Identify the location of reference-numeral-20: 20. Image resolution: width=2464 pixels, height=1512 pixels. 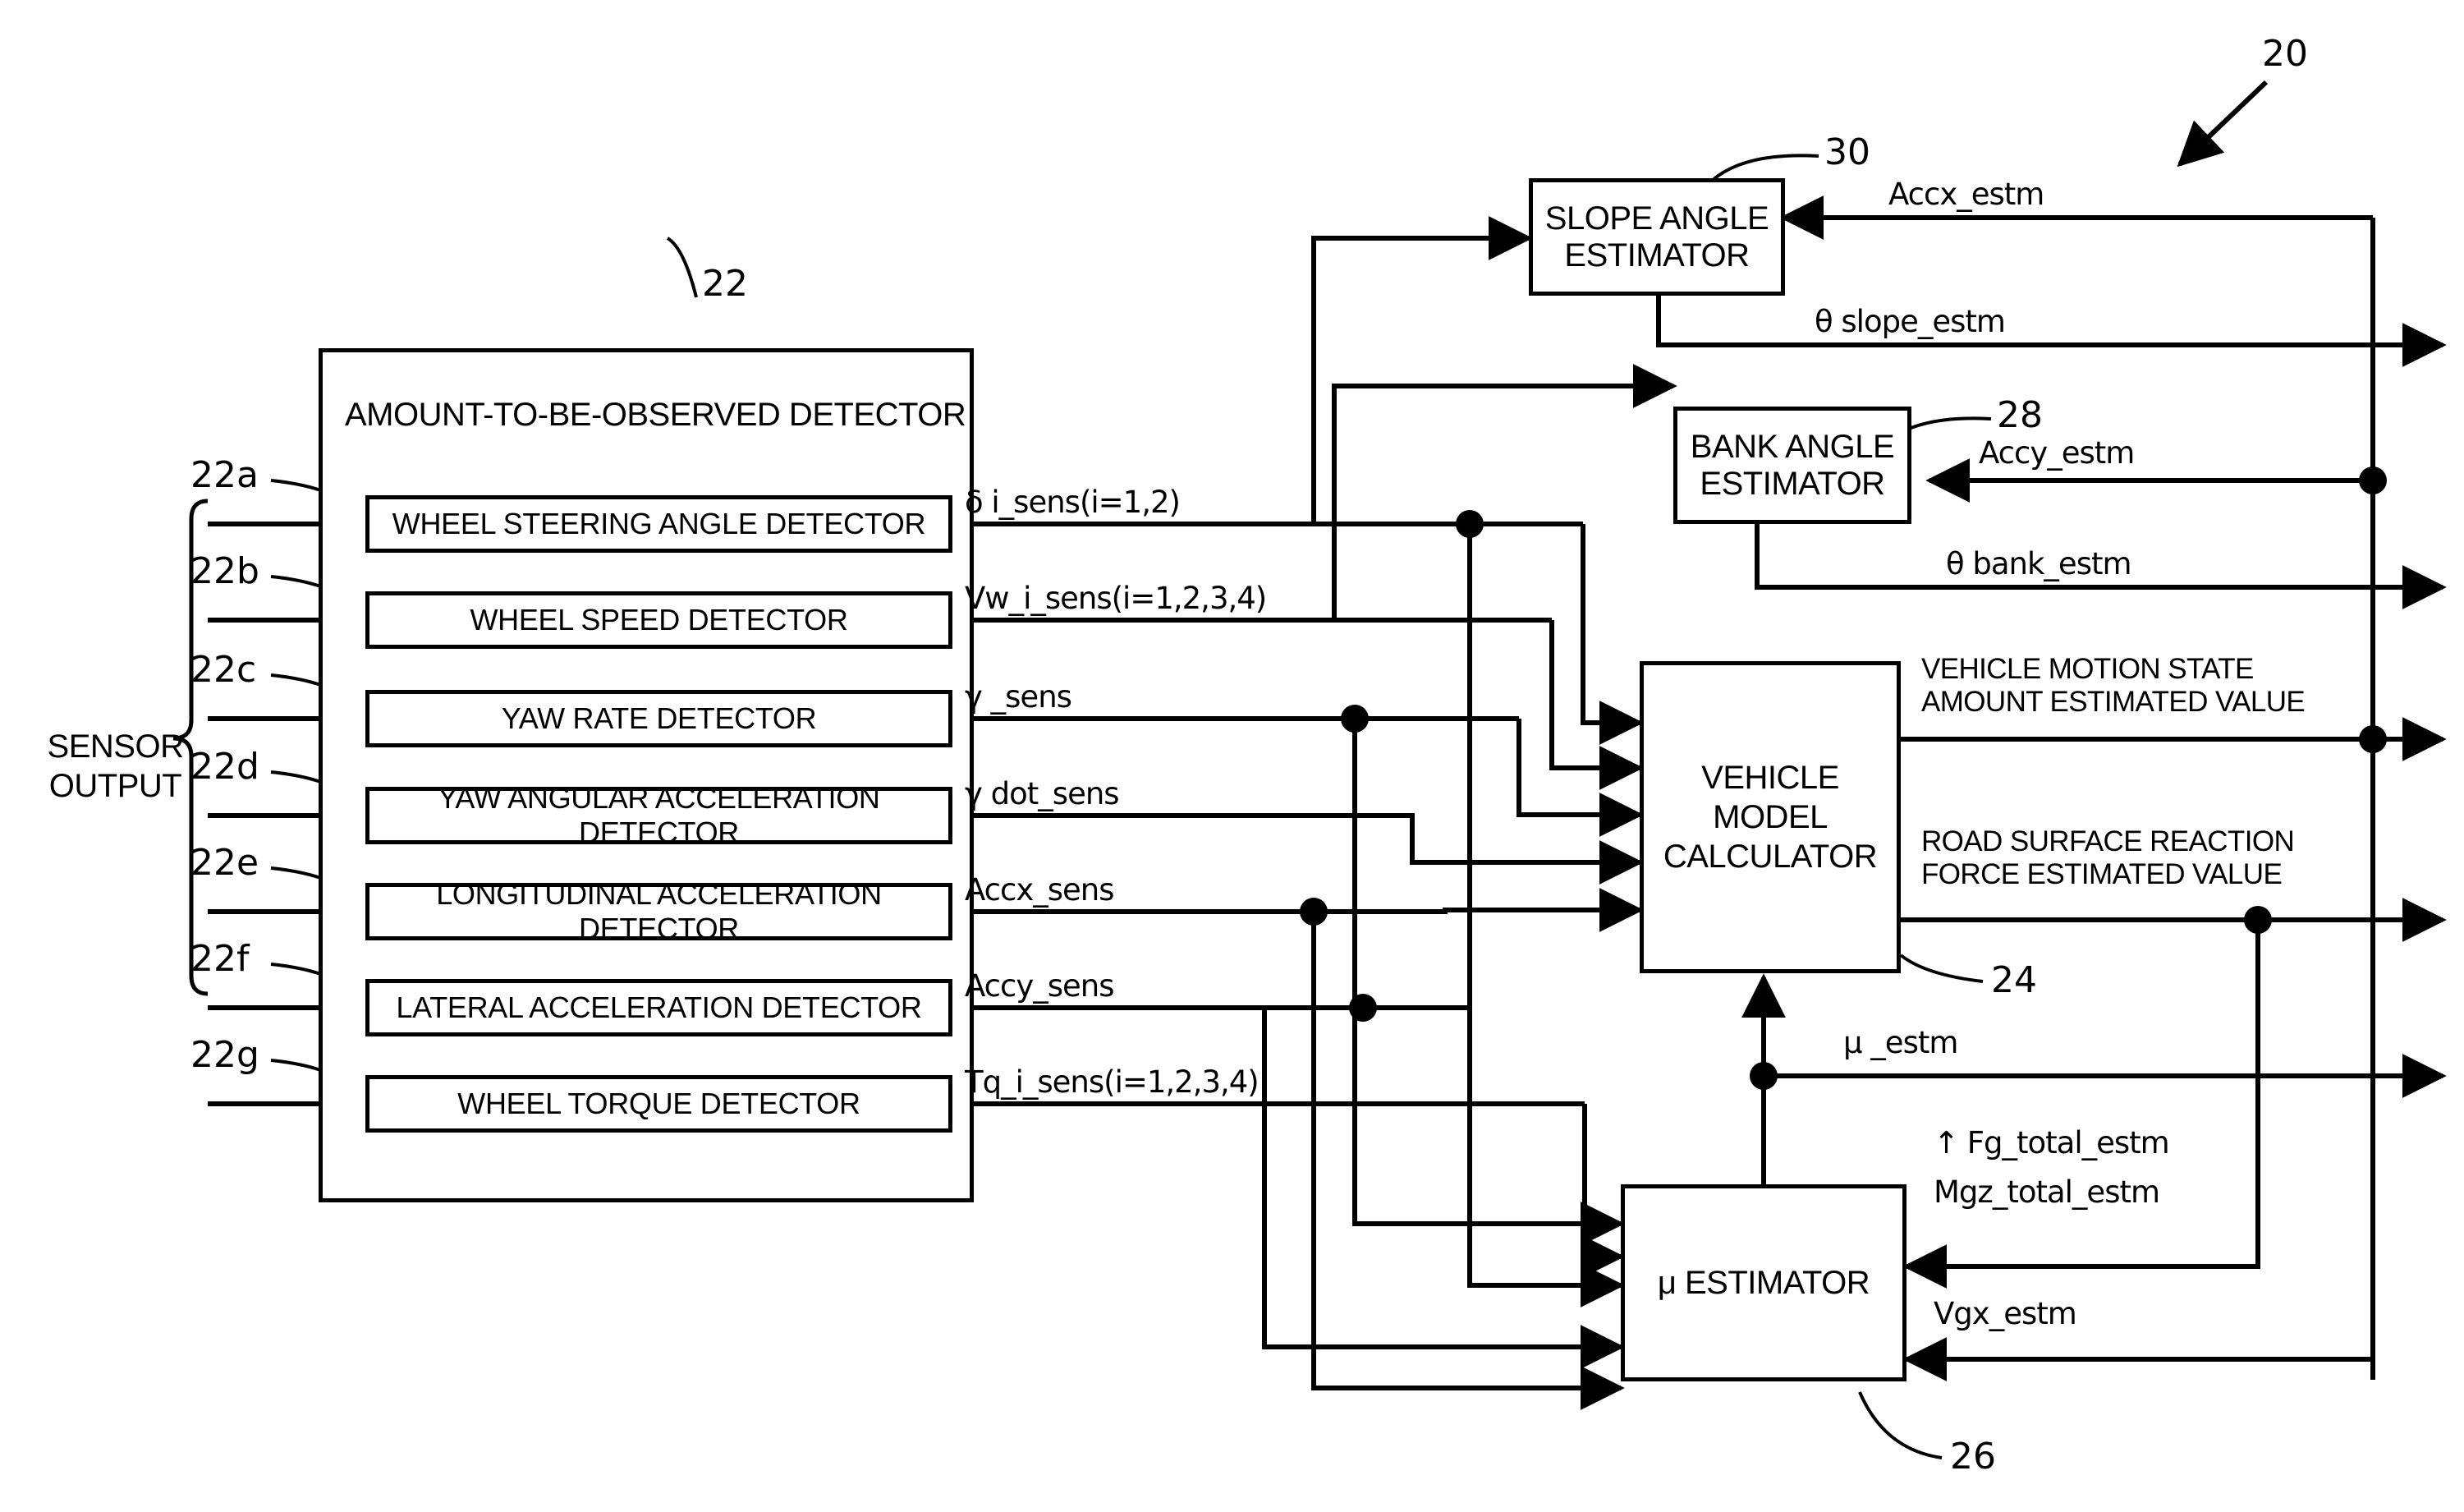
(2285, 54).